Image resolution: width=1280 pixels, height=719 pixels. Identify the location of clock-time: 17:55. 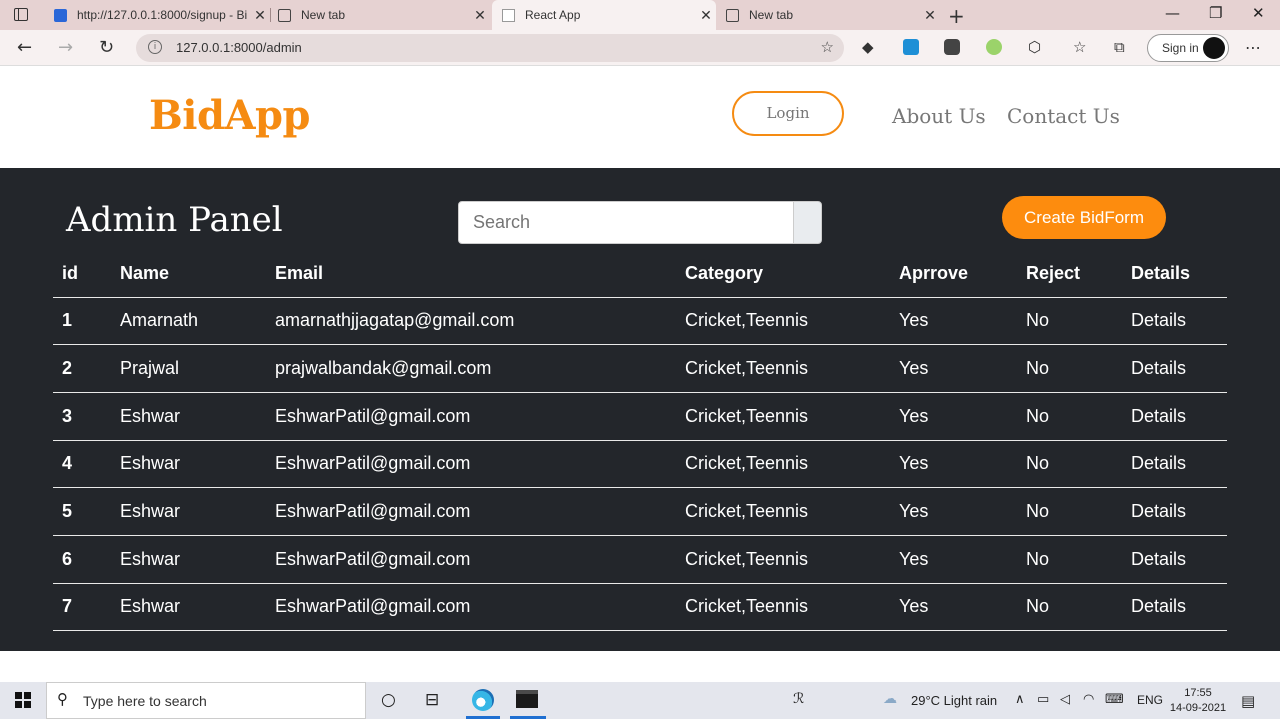
(1198, 693).